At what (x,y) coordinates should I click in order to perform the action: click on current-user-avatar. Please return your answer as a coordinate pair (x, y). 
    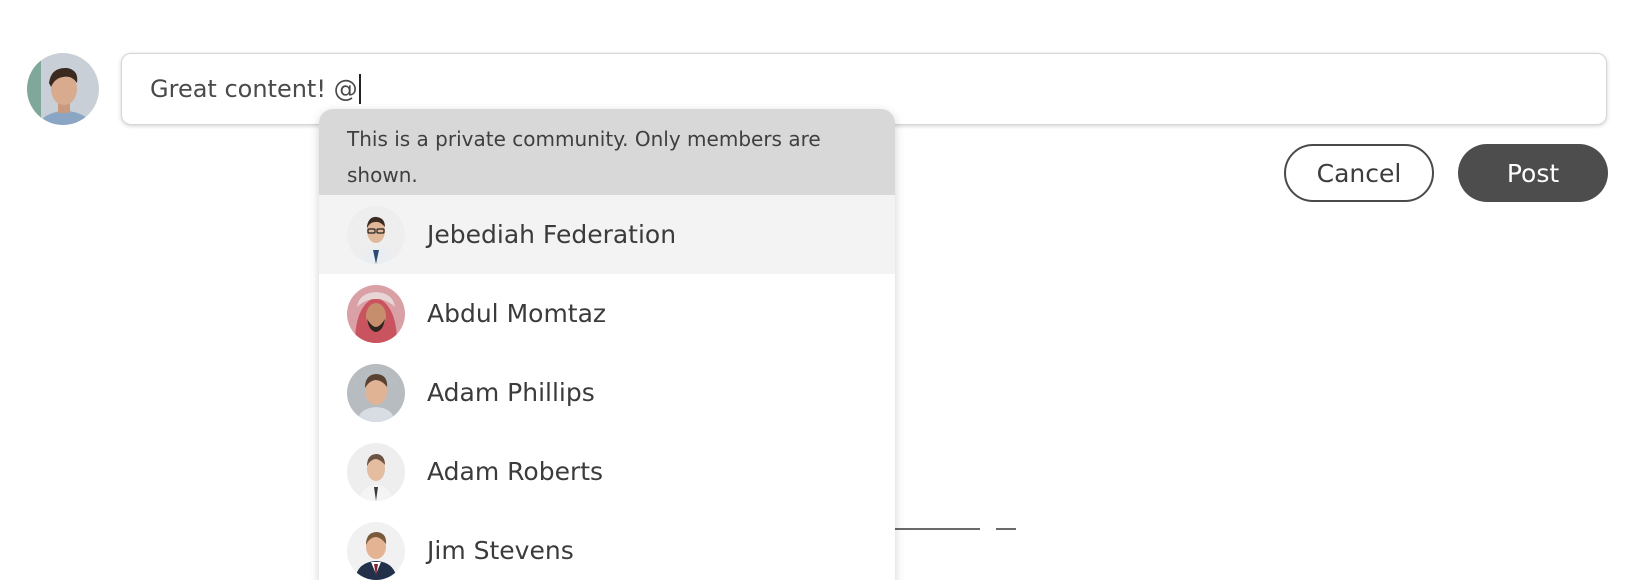
    Looking at the image, I should click on (63, 89).